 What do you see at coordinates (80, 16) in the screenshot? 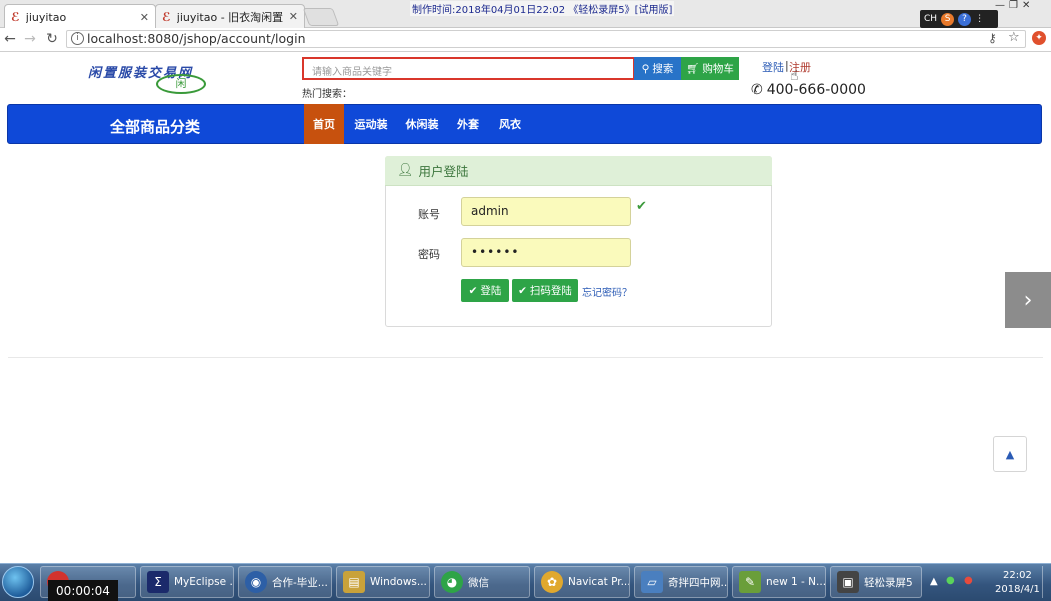
I see `browser-tab-active: ℰ jiuyitao ✕` at bounding box center [80, 16].